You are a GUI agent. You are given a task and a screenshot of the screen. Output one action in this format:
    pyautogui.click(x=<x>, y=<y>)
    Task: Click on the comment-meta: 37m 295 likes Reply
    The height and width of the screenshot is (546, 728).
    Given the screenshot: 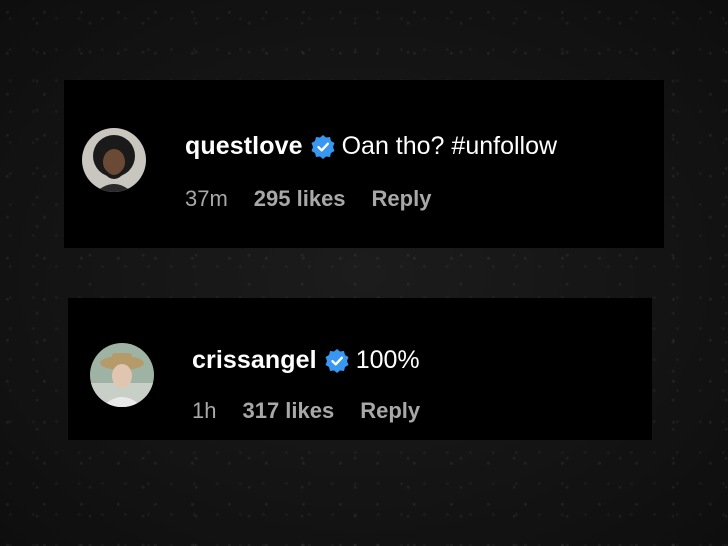 What is the action you would take?
    pyautogui.click(x=321, y=199)
    